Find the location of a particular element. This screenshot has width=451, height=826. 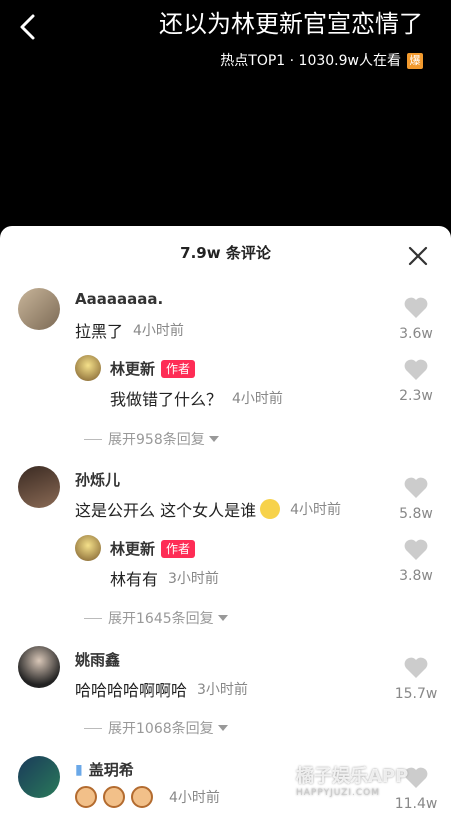

comment-author: Aaaaaaaa. is located at coordinates (119, 299).